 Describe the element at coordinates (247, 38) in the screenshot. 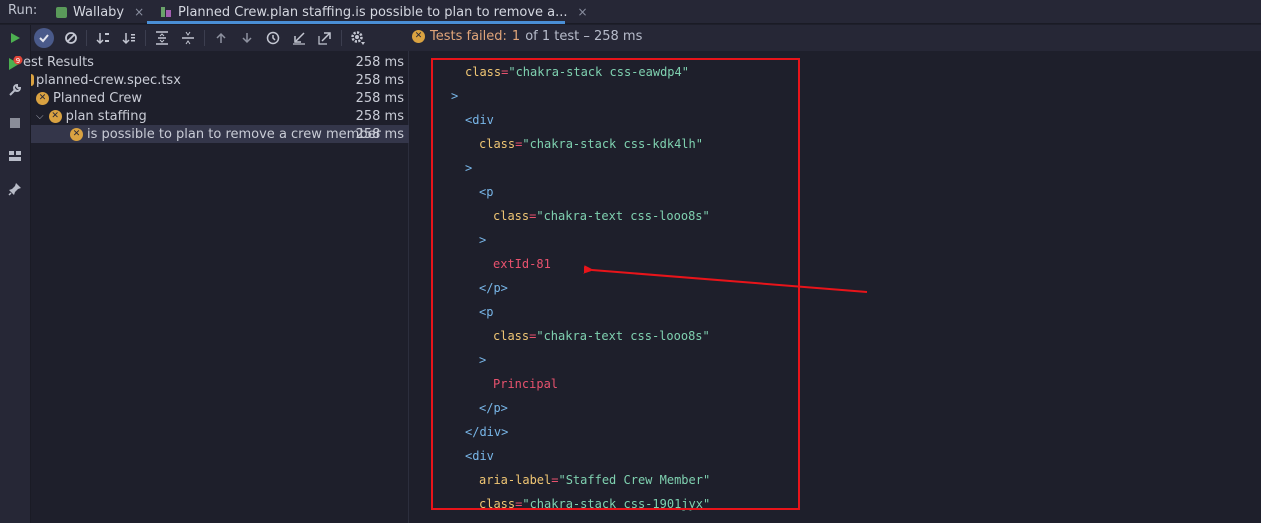

I see `down-icon` at that location.